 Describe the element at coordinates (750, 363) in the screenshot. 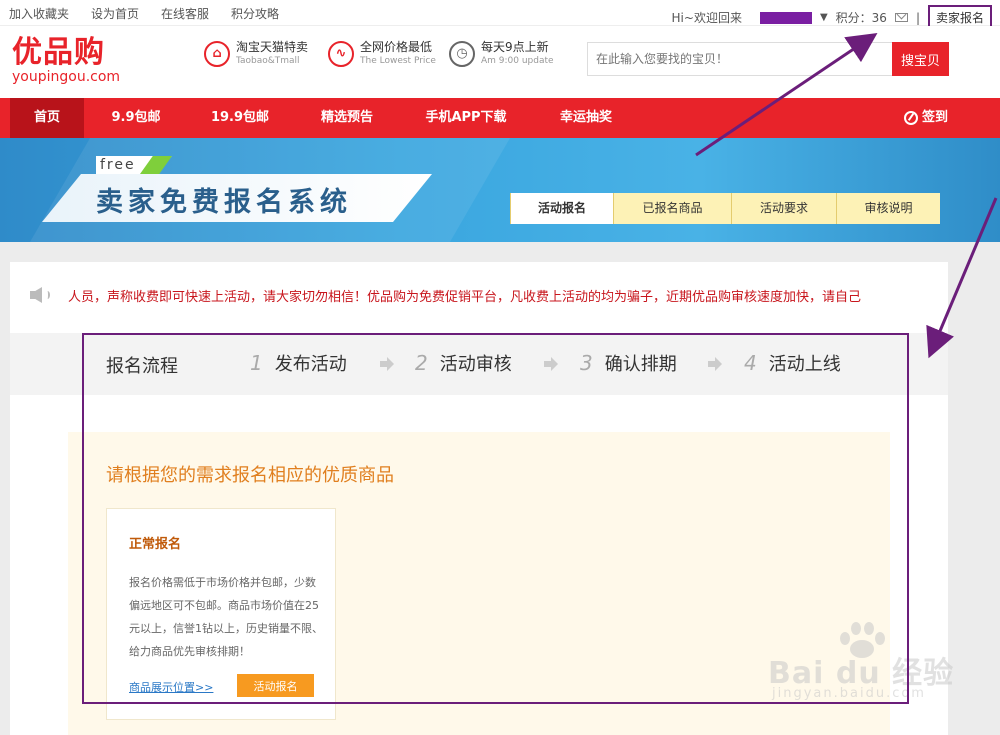

I see `step-number: 4` at that location.